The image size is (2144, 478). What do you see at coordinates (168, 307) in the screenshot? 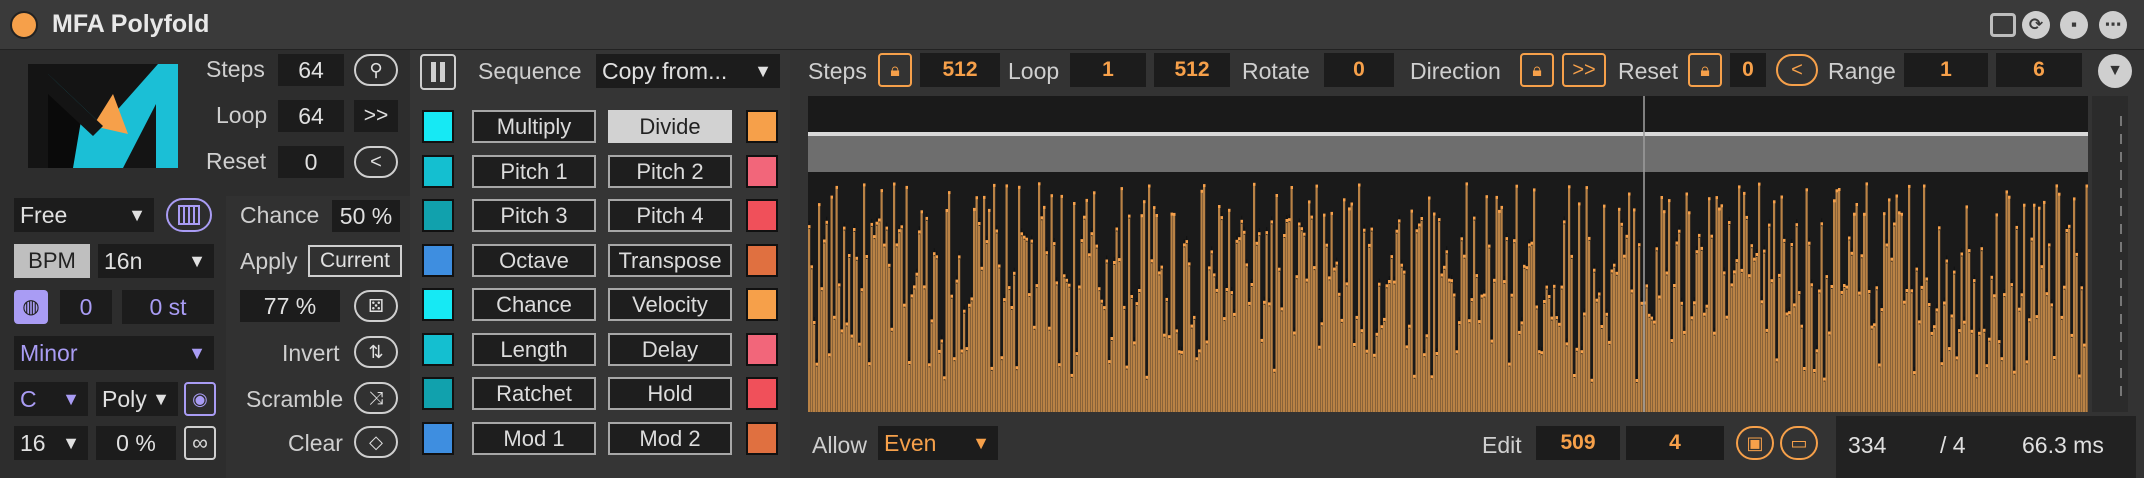
I see `semitone-field: 0 st` at bounding box center [168, 307].